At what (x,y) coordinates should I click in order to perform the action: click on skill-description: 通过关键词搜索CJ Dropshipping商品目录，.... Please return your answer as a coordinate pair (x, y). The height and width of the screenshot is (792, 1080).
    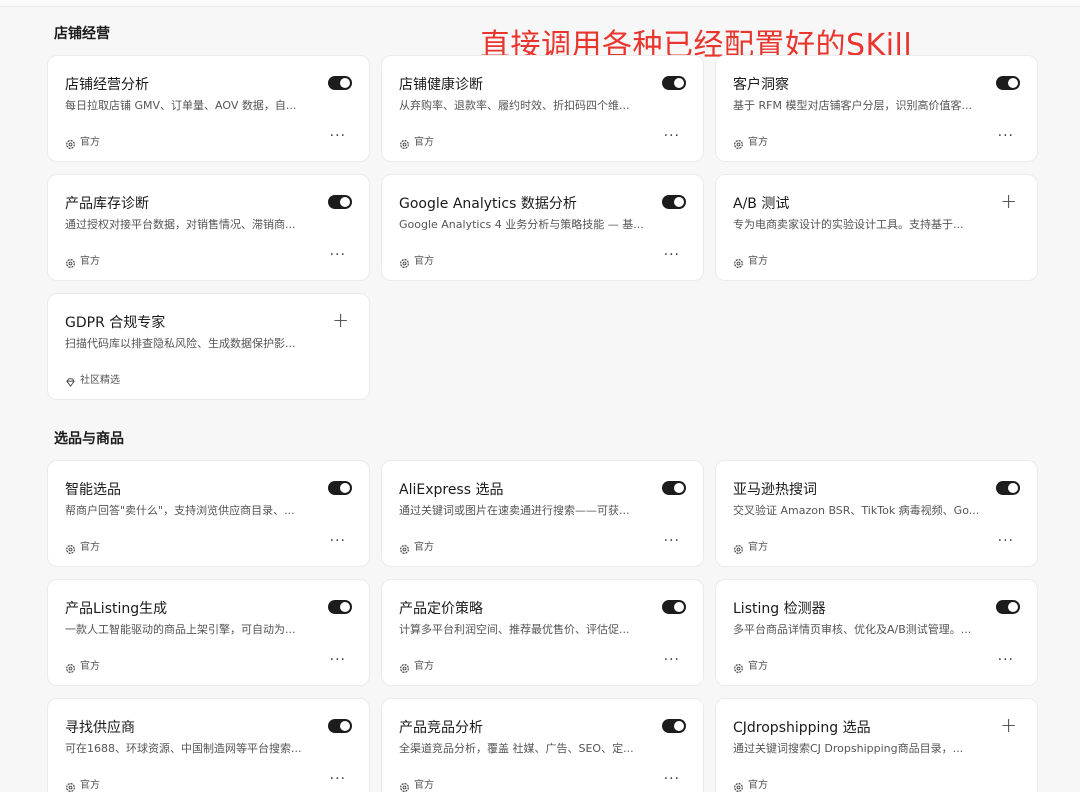
    Looking at the image, I should click on (848, 748).